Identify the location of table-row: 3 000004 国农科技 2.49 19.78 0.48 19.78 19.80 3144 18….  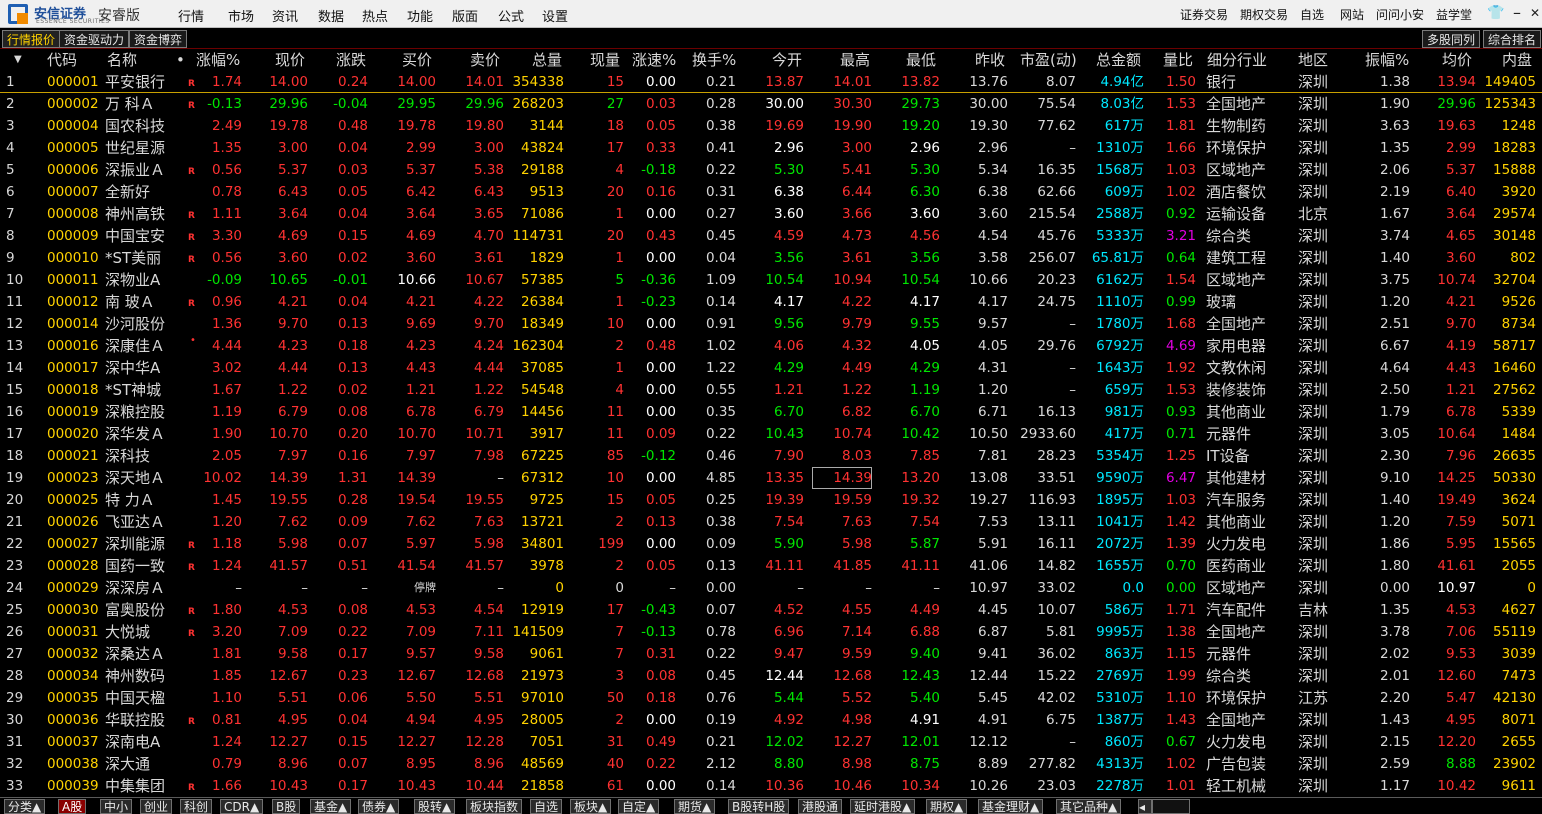
(771, 126).